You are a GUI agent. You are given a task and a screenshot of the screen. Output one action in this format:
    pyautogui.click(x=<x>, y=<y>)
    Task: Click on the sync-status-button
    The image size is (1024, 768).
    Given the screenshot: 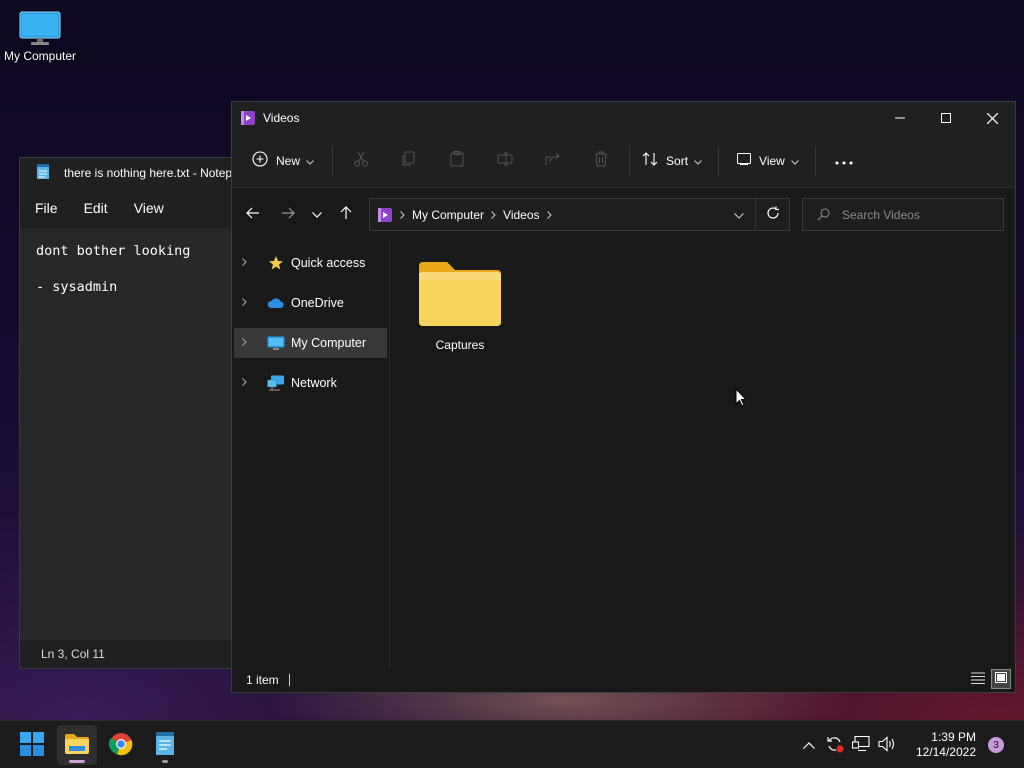 What is the action you would take?
    pyautogui.click(x=835, y=745)
    